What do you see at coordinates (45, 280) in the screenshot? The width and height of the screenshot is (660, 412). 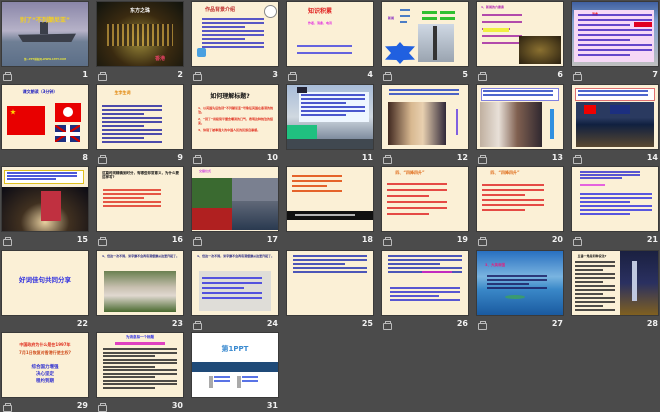 I see `slide-text: 好词佳句共同分享` at bounding box center [45, 280].